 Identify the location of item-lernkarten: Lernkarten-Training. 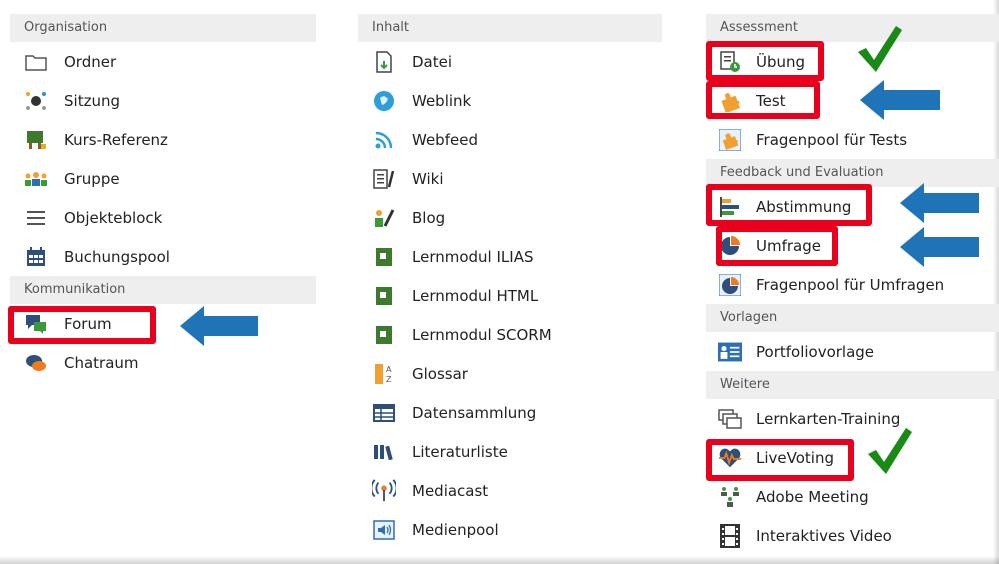
(852, 418).